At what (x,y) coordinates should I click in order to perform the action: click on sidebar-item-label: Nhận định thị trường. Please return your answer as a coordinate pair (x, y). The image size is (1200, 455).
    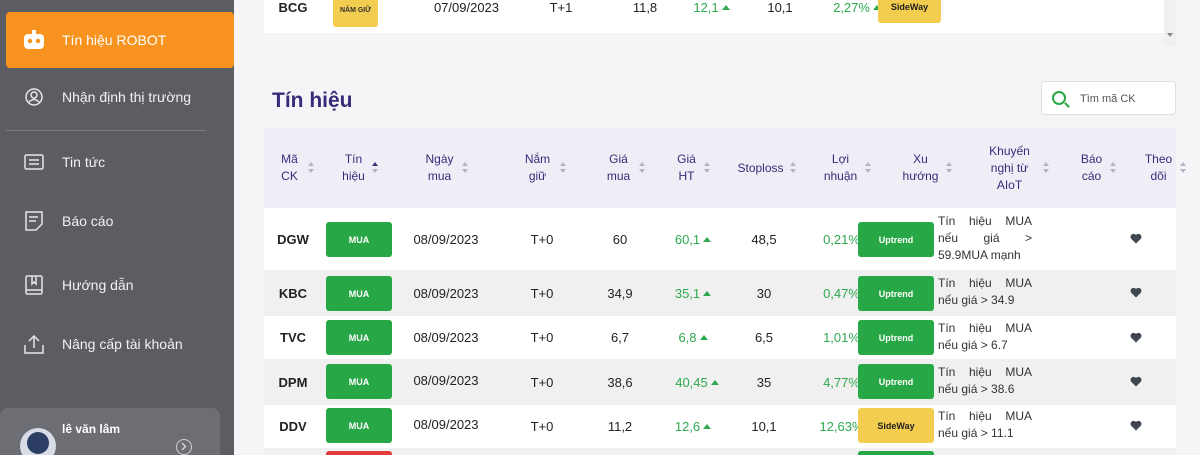
    Looking at the image, I should click on (127, 97).